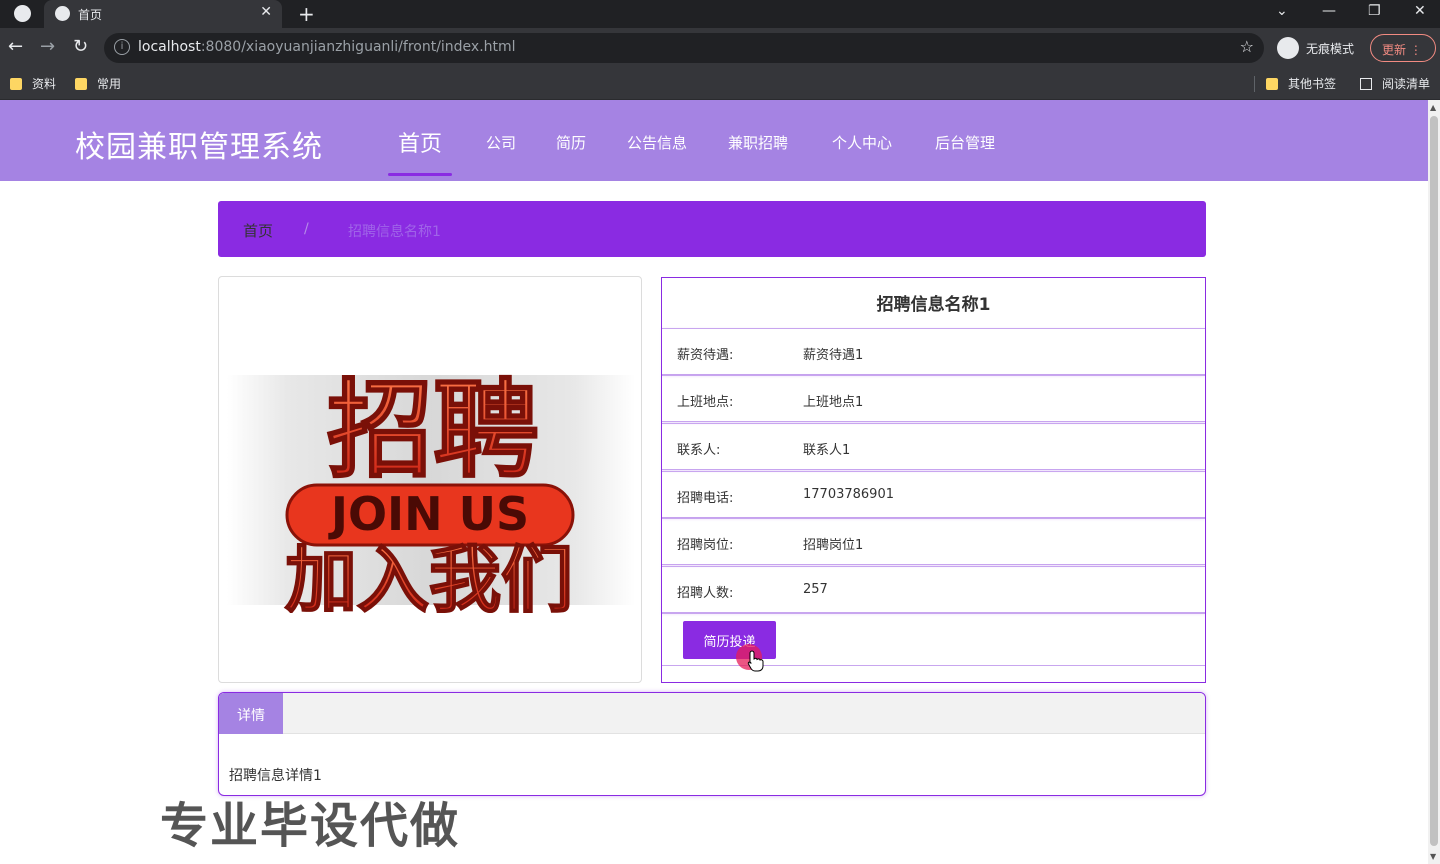 Image resolution: width=1440 pixels, height=864 pixels. What do you see at coordinates (755, 661) in the screenshot?
I see `hand-cursor-icon` at bounding box center [755, 661].